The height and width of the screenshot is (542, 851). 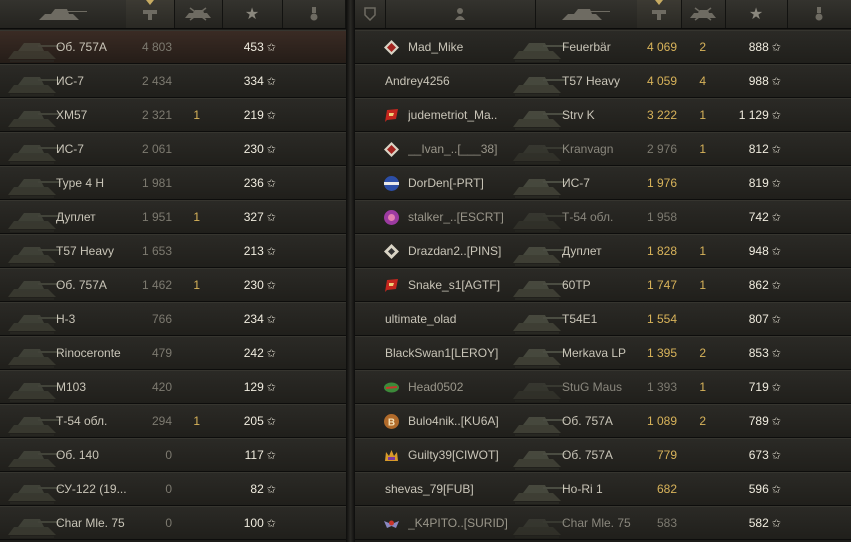 I want to click on table-row: judemetriot_Ma.. Strv K3 222 1 1 129 ✩, so click(x=603, y=115).